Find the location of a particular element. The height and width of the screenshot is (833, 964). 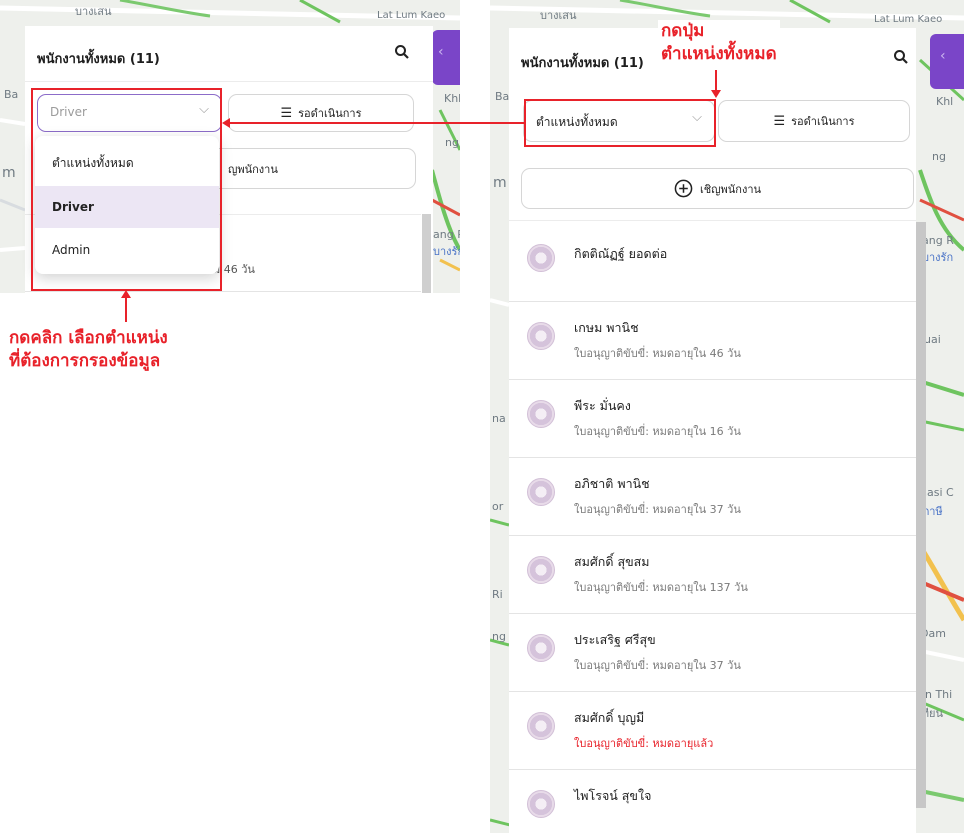

license-status-text: ใบอนุญาติขับขี่: หมดอายุใน 46 วัน is located at coordinates (657, 353).